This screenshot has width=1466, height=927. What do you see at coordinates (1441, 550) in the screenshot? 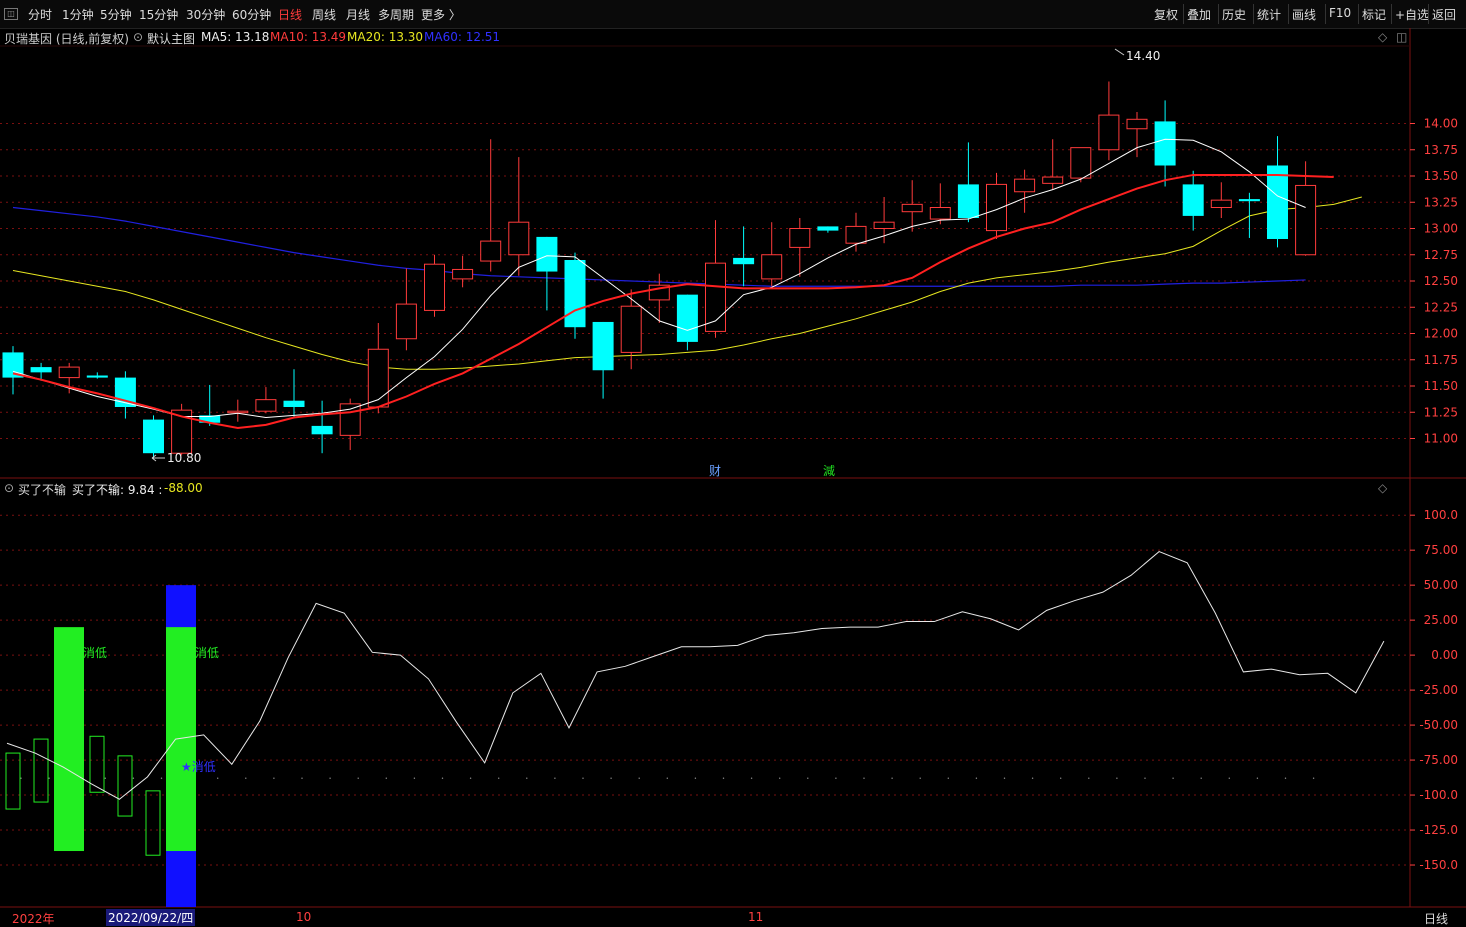
I see `sub-tick-label: 75.00` at bounding box center [1441, 550].